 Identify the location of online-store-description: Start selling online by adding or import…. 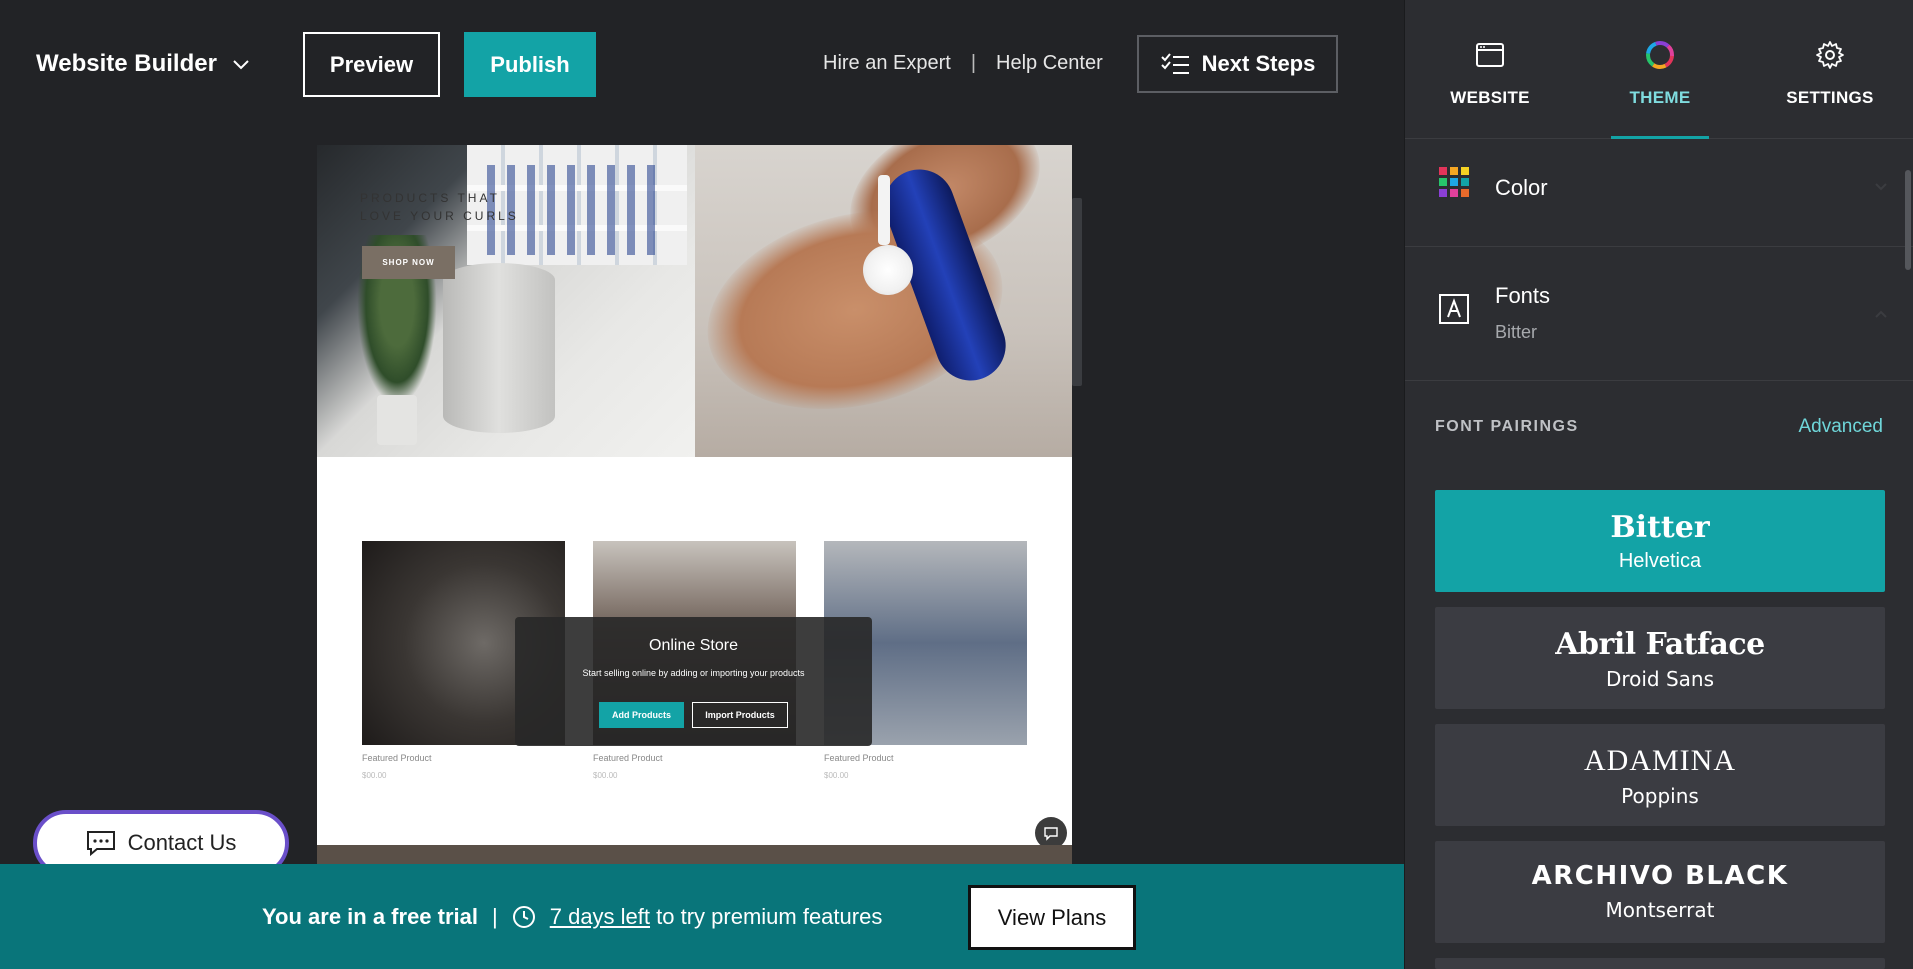
(693, 673).